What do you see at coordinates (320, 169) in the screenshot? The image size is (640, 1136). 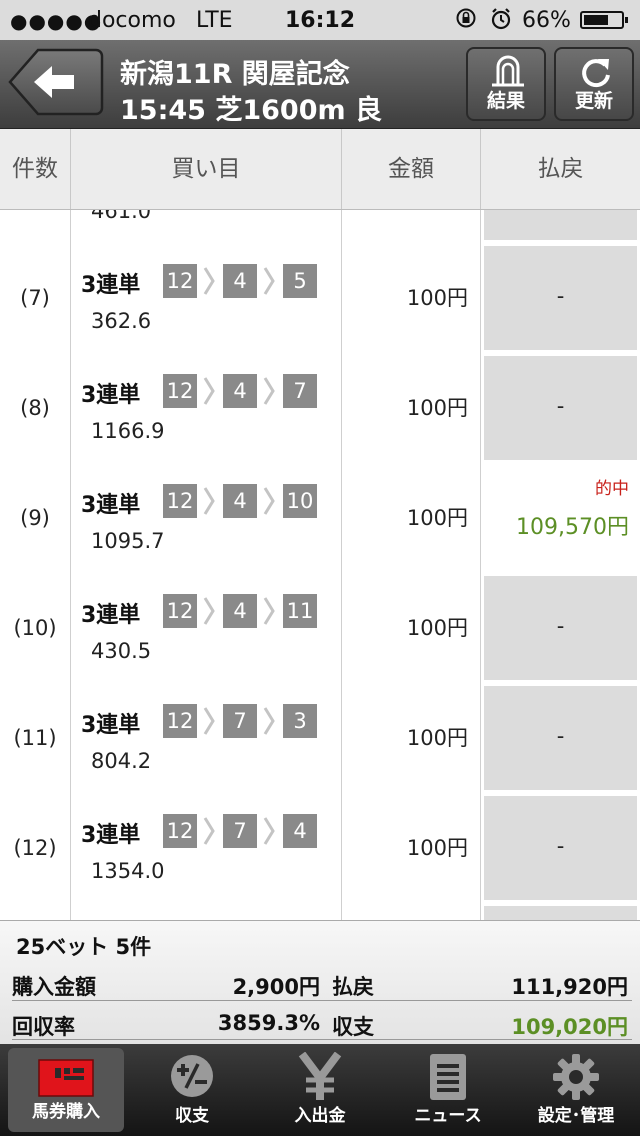 I see `table-header: 件数 買い目 金額 払戻` at bounding box center [320, 169].